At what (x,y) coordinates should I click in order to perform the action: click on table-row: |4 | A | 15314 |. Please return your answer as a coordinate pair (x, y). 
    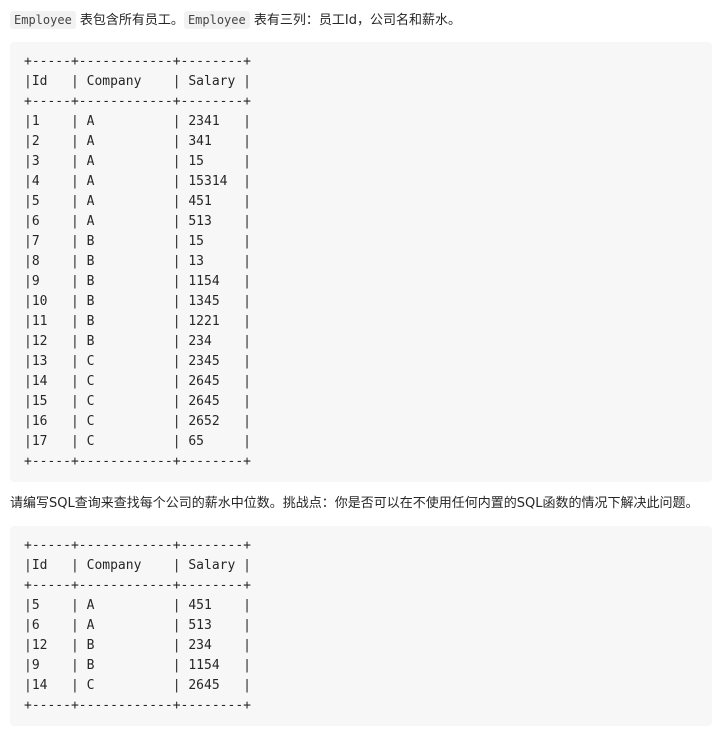
    Looking at the image, I should click on (137, 181).